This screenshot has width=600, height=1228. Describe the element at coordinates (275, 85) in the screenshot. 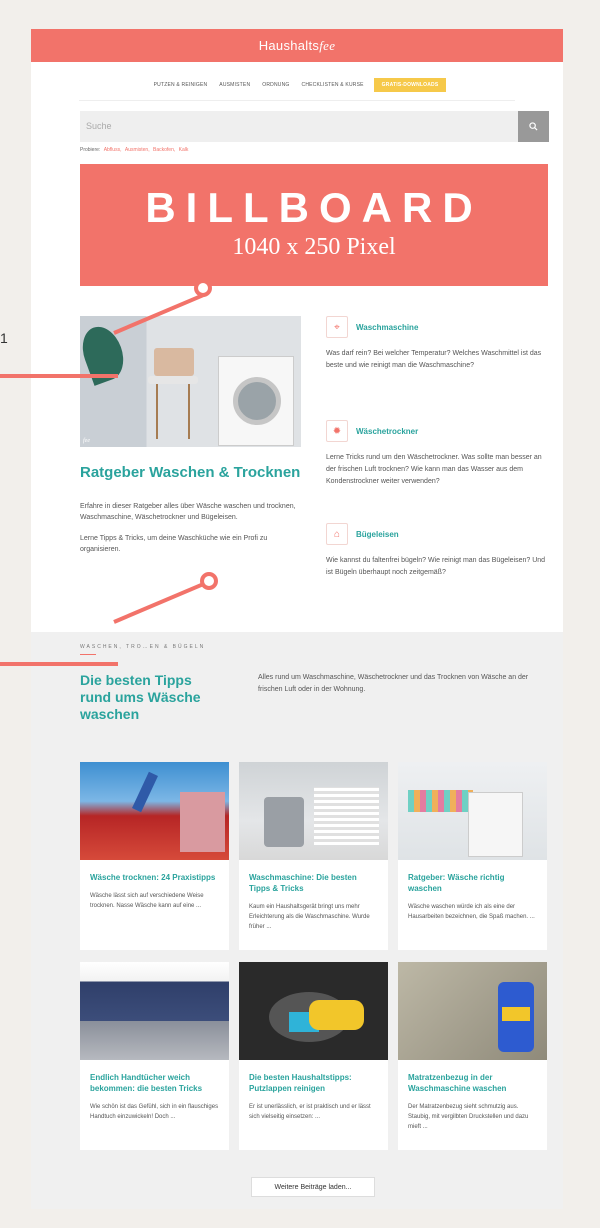

I see `nav-item-ordnung: ORDNUNG` at that location.